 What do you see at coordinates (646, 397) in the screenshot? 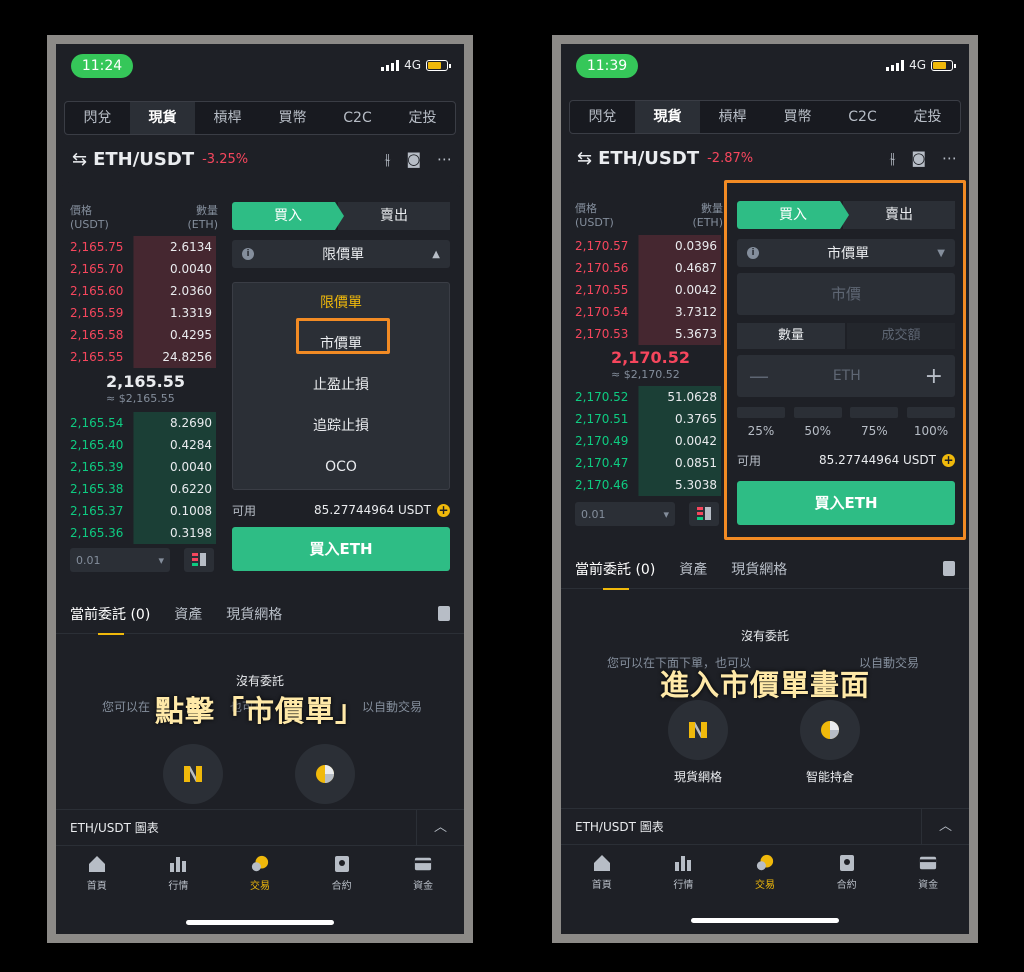
I see `bid-row: 2,170.52 51.0628` at bounding box center [646, 397].